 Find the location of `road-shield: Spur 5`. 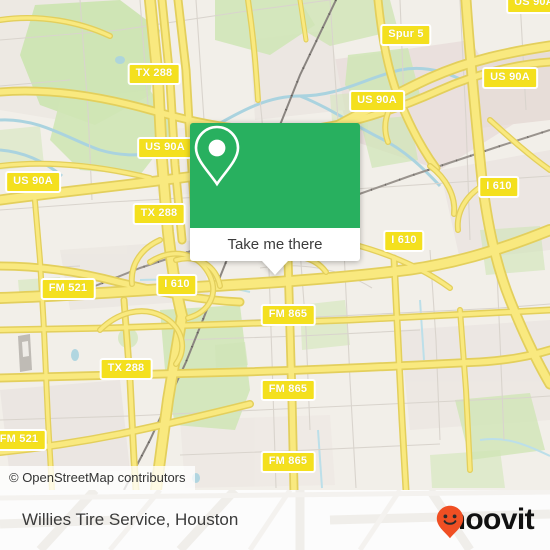

road-shield: Spur 5 is located at coordinates (406, 35).